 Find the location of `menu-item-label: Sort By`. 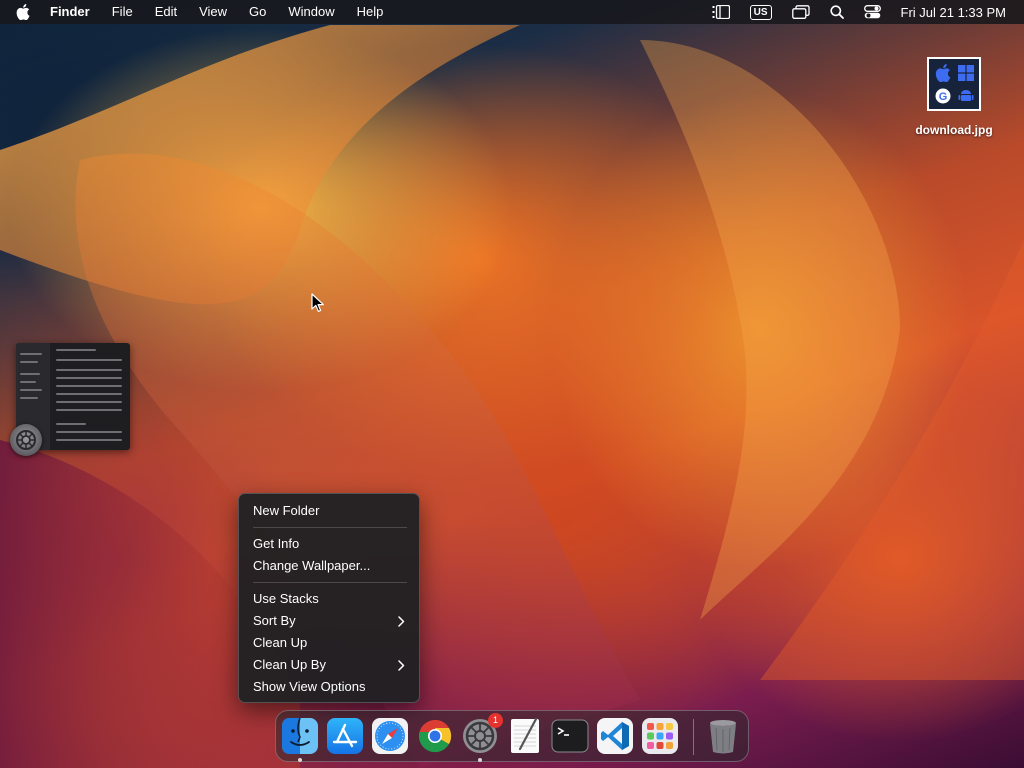

menu-item-label: Sort By is located at coordinates (274, 620).